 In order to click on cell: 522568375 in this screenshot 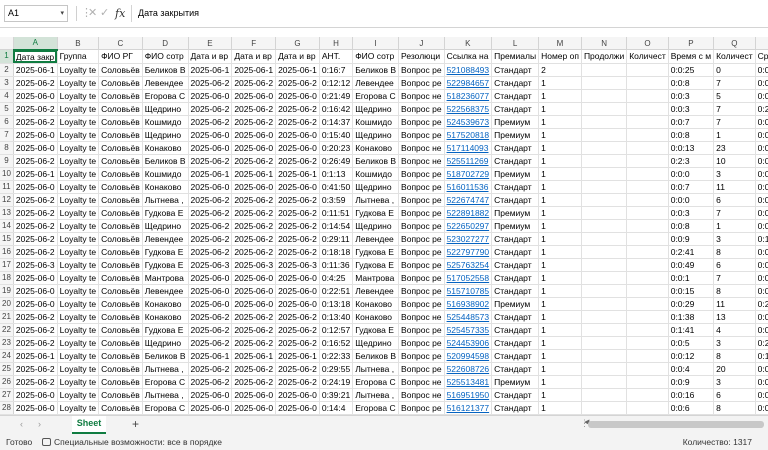, I will do `click(468, 109)`.